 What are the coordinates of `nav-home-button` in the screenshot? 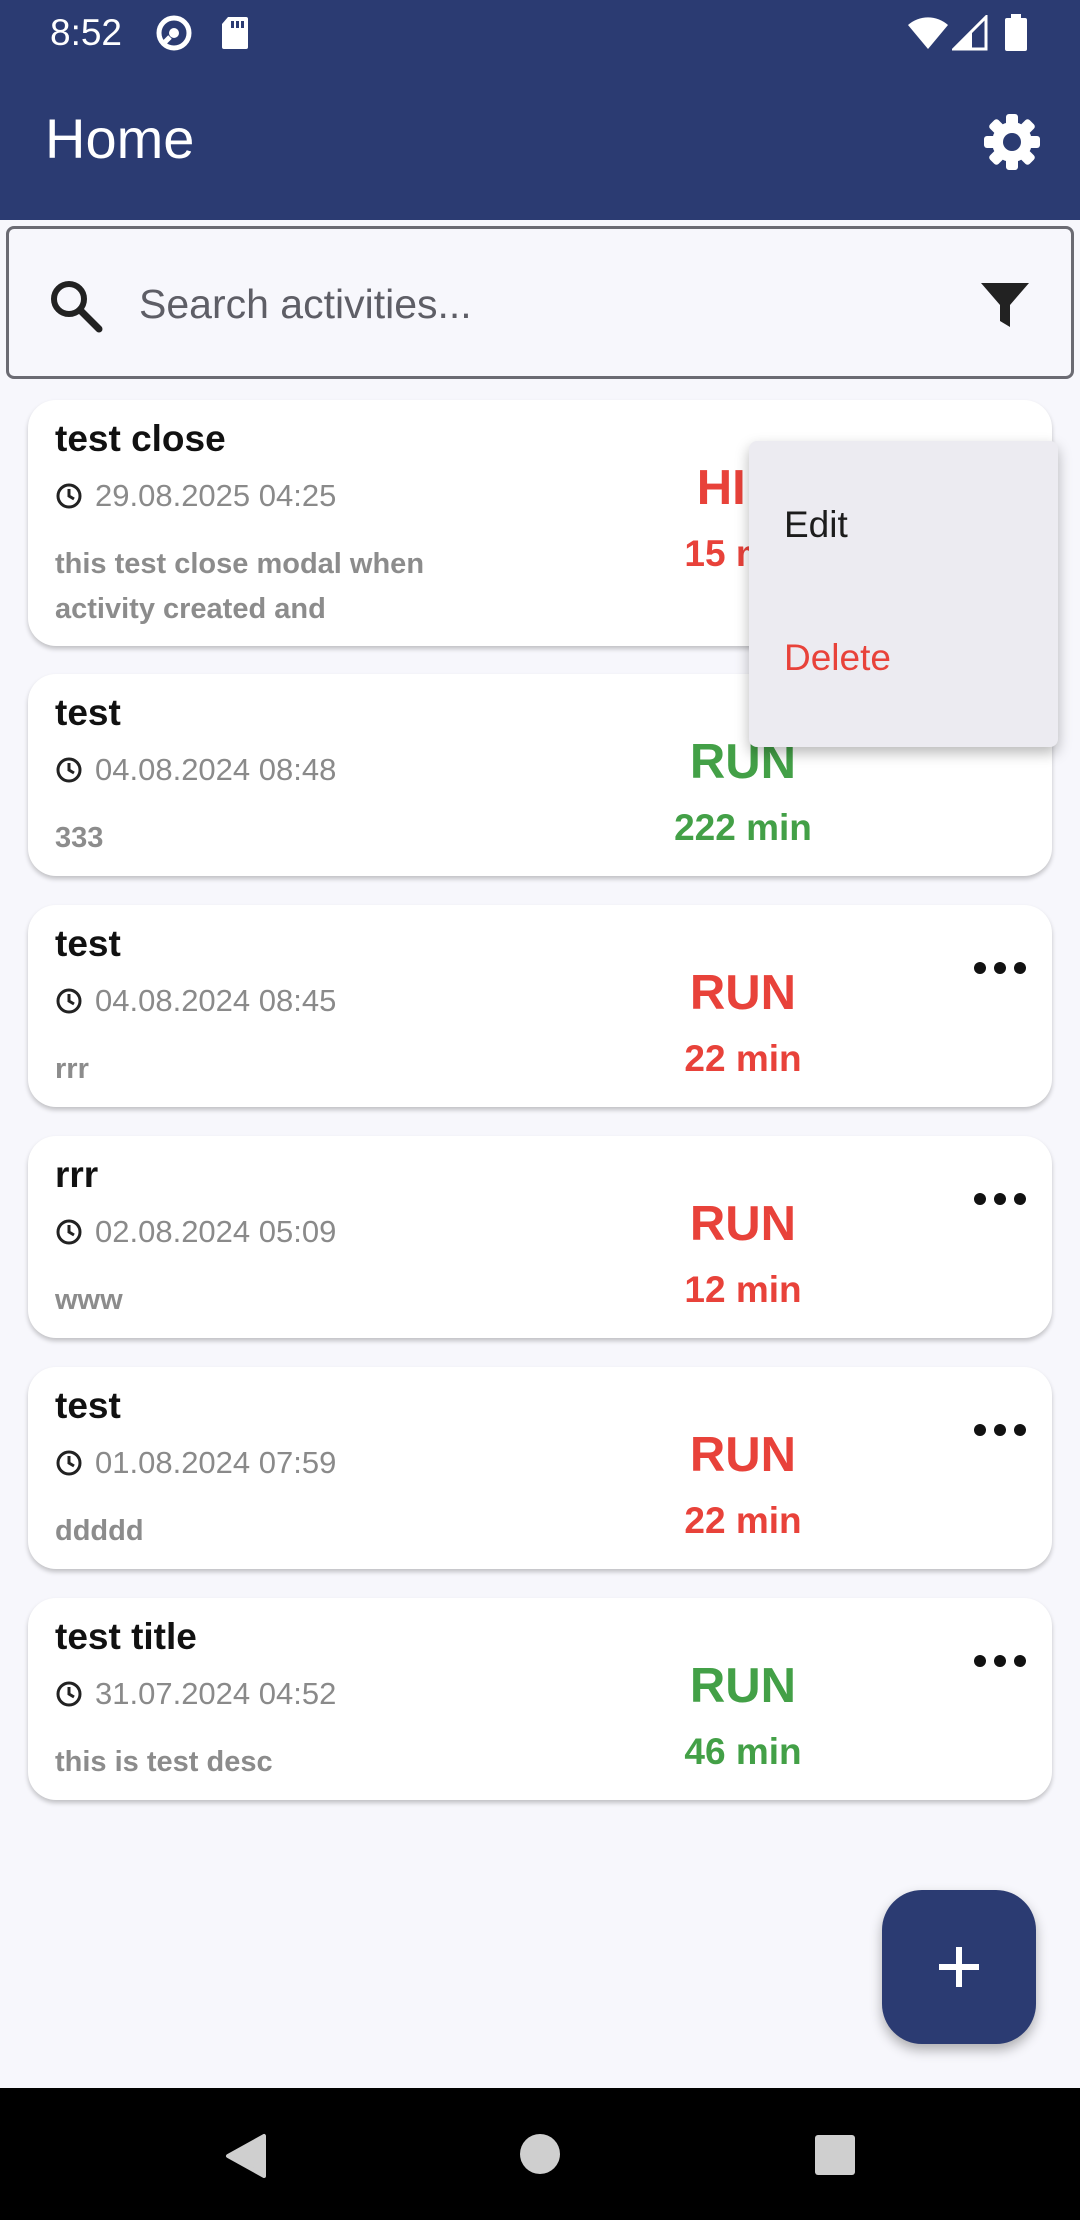 It's located at (540, 2156).